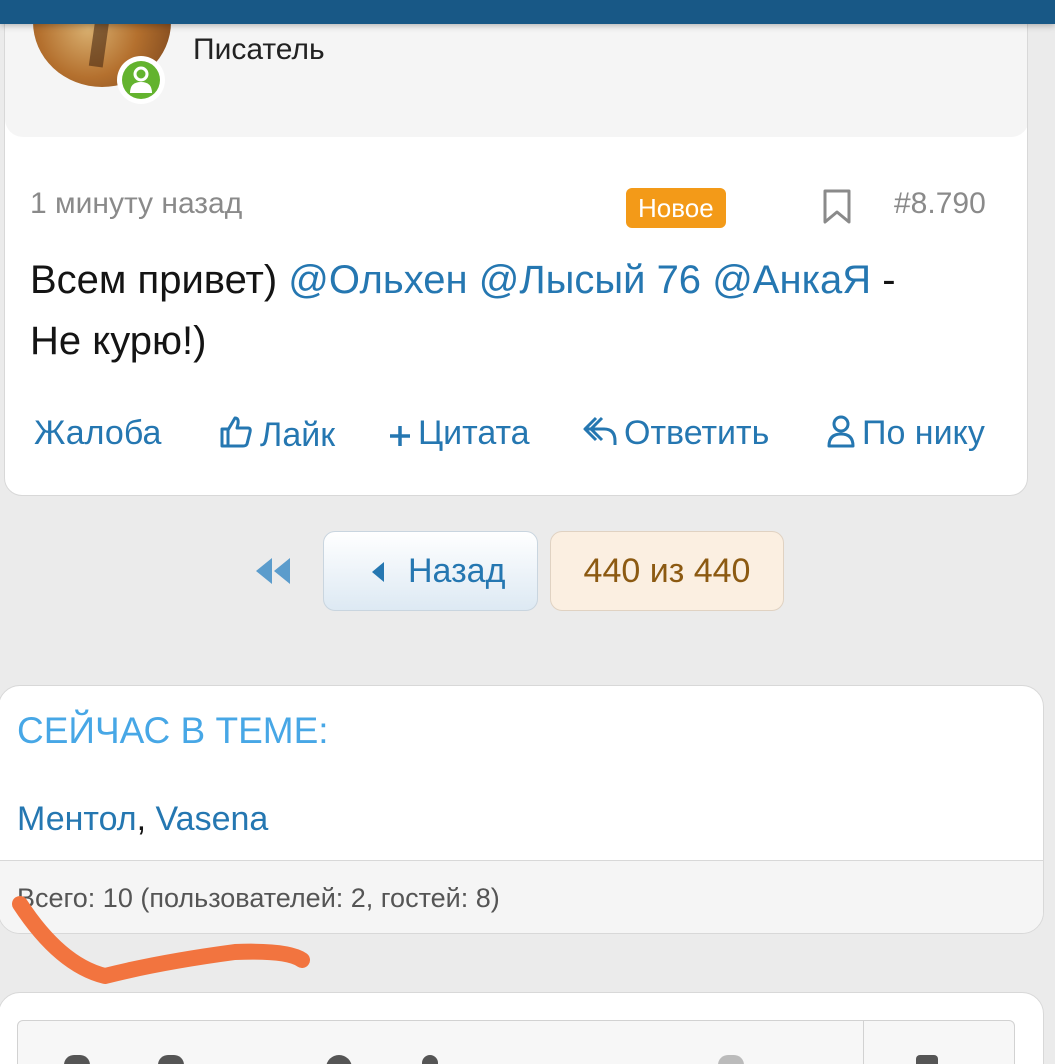 The image size is (1055, 1064). Describe the element at coordinates (841, 431) in the screenshot. I see `person-icon` at that location.